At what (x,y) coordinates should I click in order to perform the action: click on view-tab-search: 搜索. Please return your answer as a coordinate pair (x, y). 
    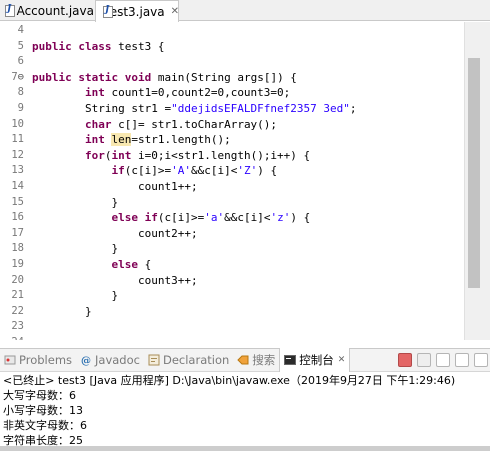
    Looking at the image, I should click on (256, 360).